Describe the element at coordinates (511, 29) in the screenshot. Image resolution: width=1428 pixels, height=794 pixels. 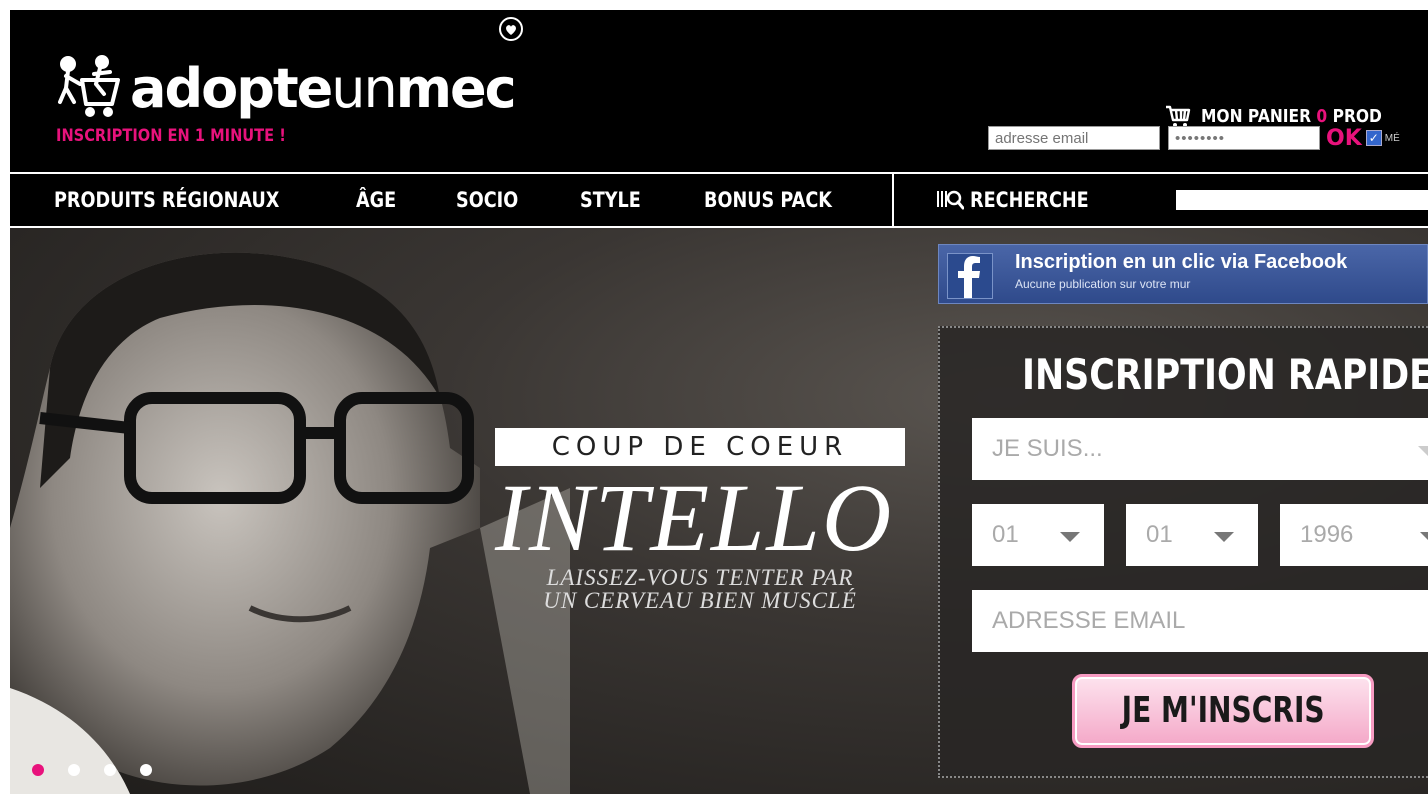
I see `heart-icon` at that location.